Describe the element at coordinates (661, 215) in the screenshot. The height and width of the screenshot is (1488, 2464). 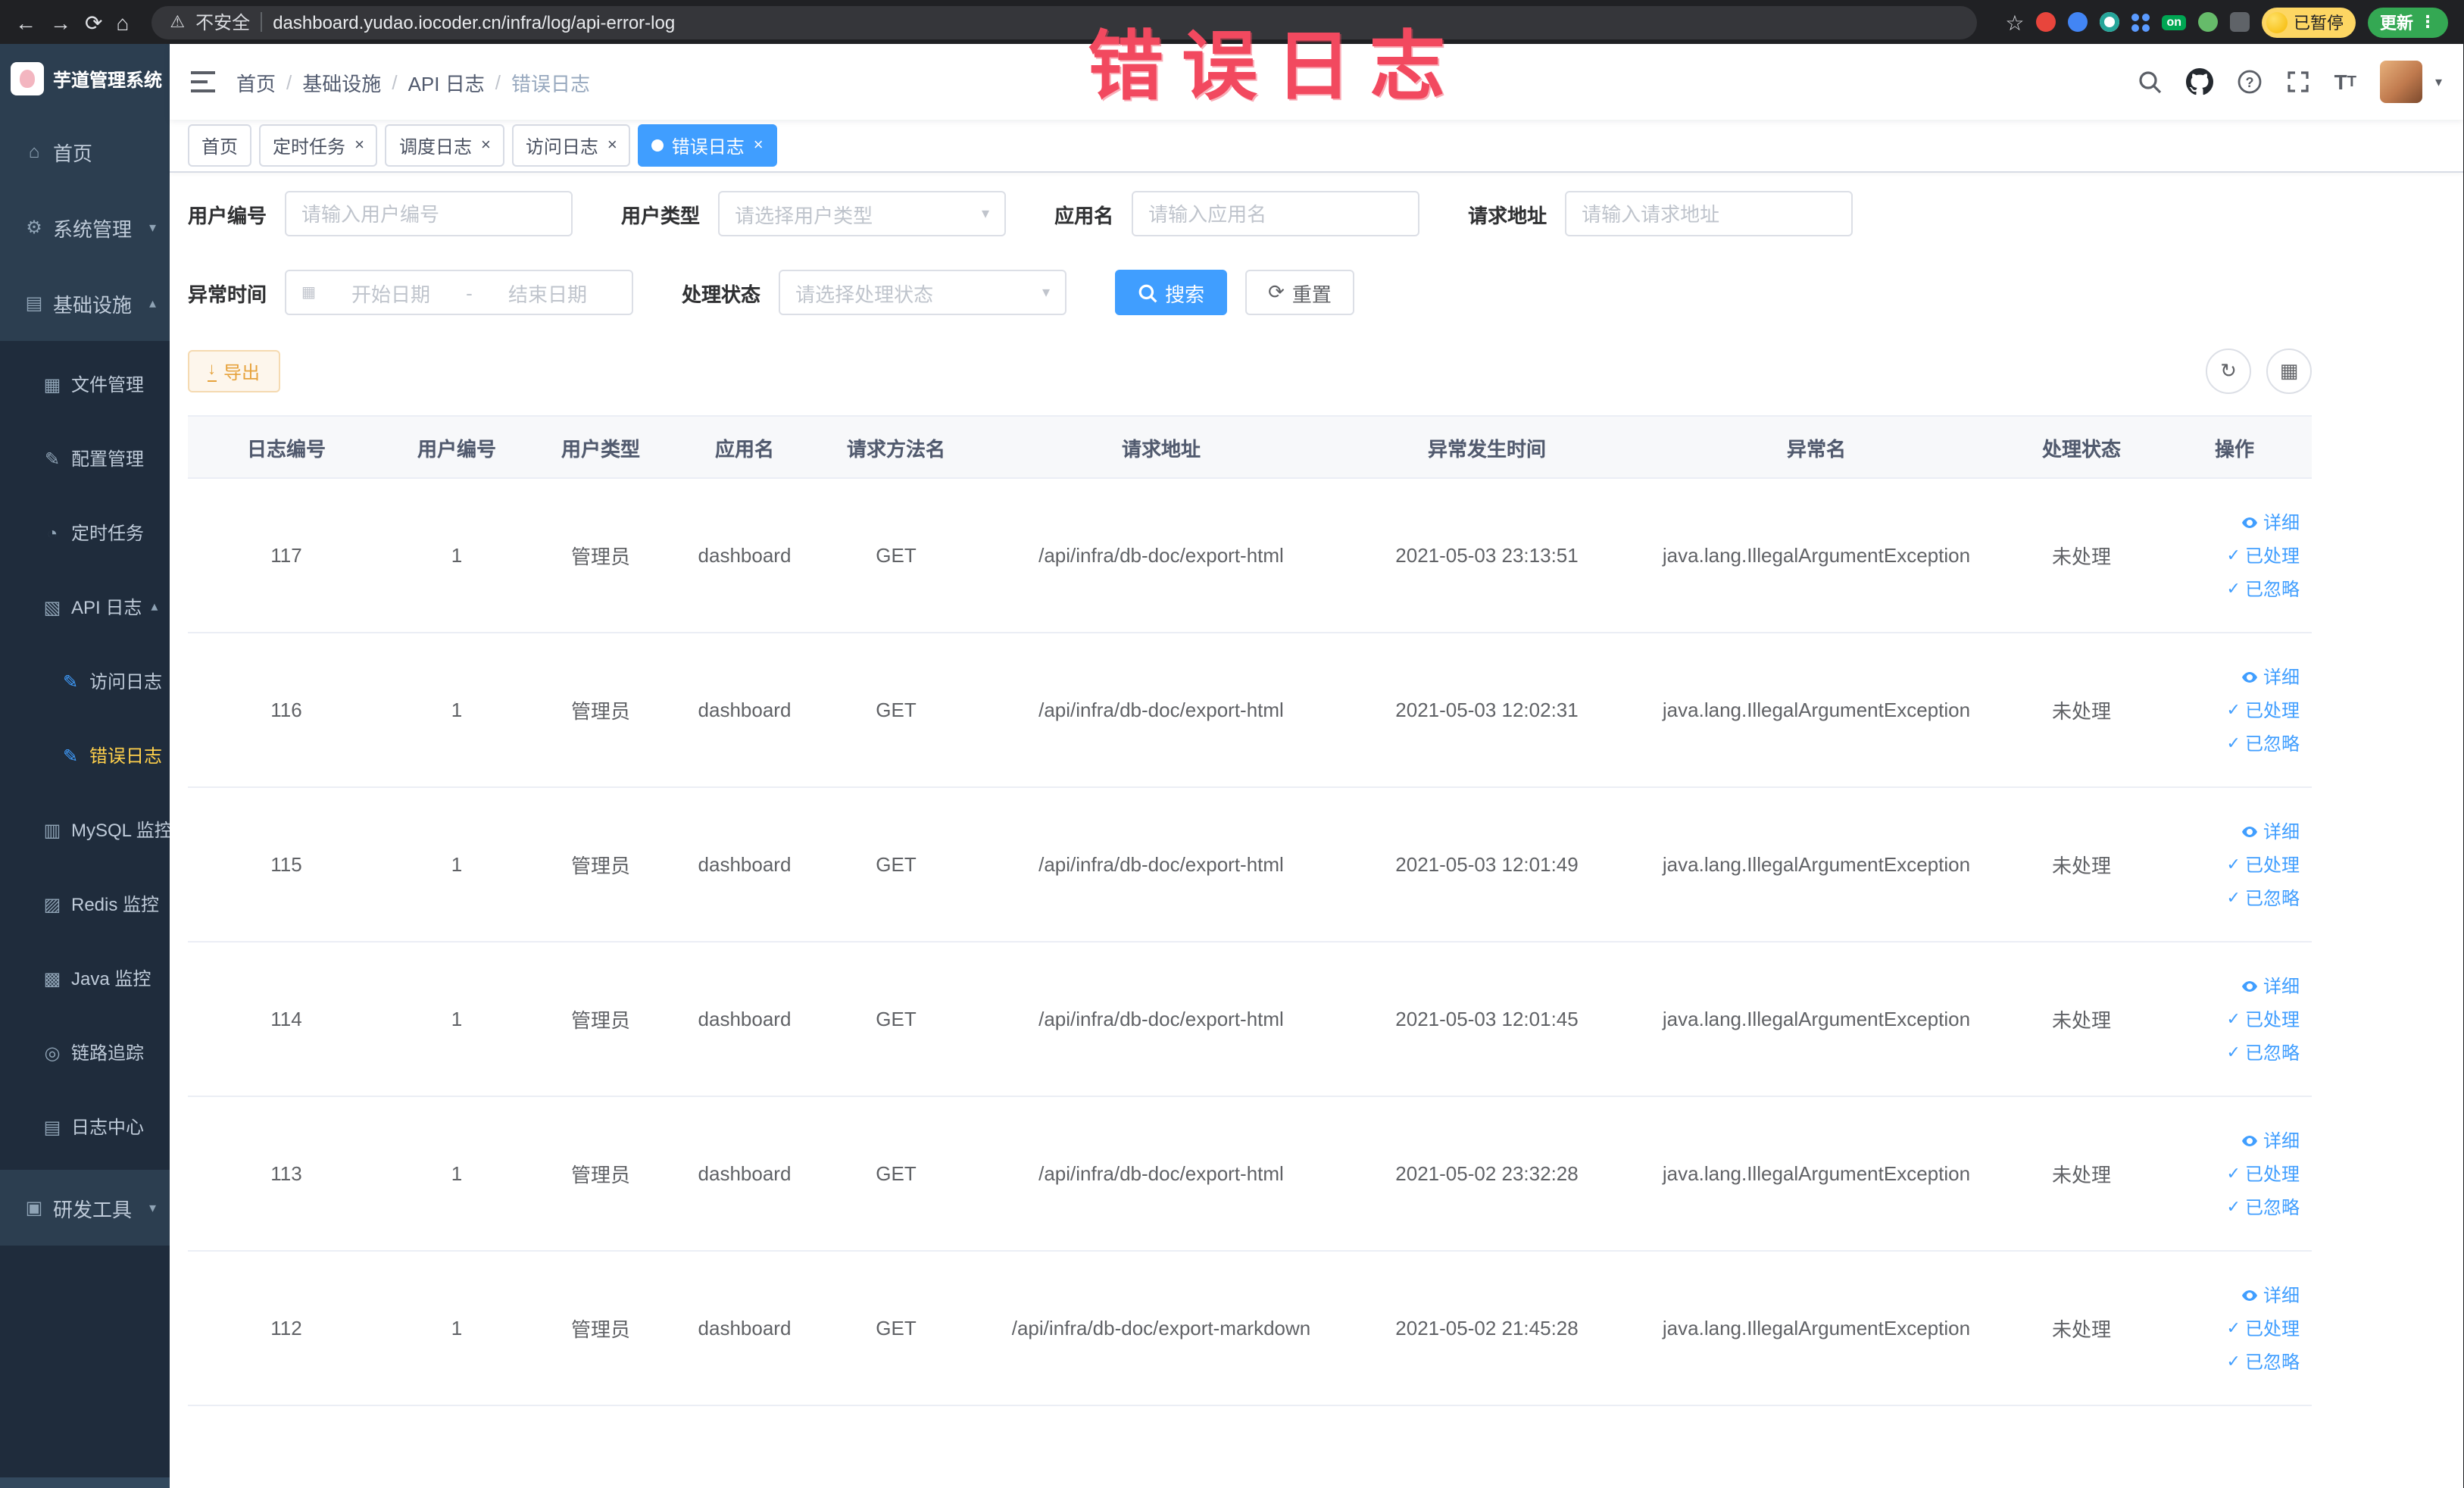
I see `user-type-label: 用户类型` at that location.